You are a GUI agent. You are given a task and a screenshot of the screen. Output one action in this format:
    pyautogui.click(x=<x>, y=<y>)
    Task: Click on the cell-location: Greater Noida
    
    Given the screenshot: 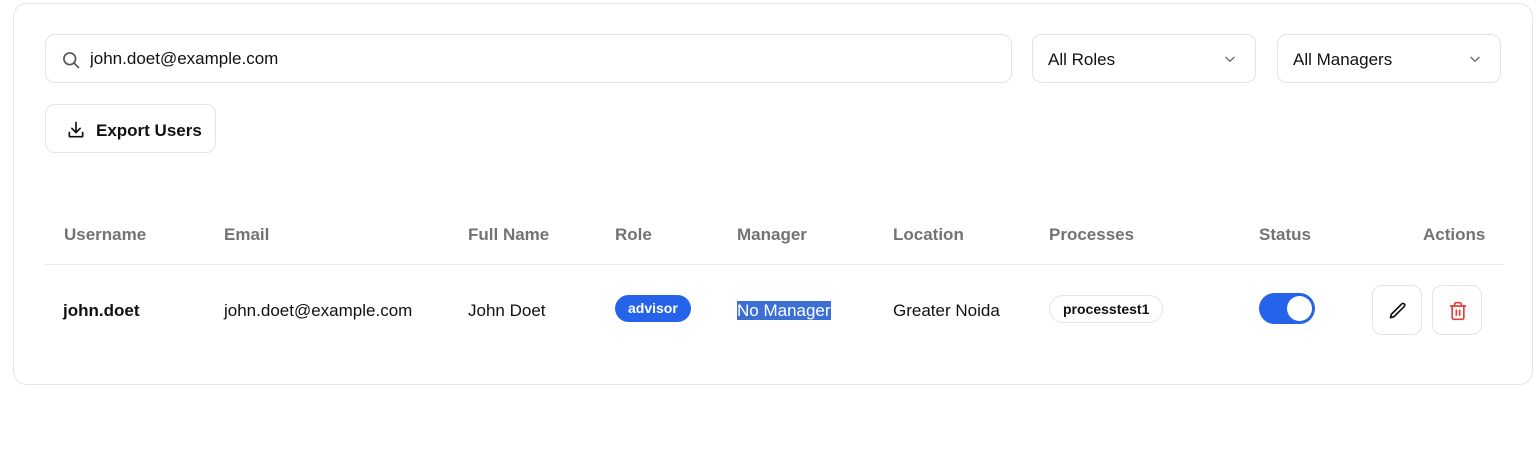 What is the action you would take?
    pyautogui.click(x=946, y=310)
    